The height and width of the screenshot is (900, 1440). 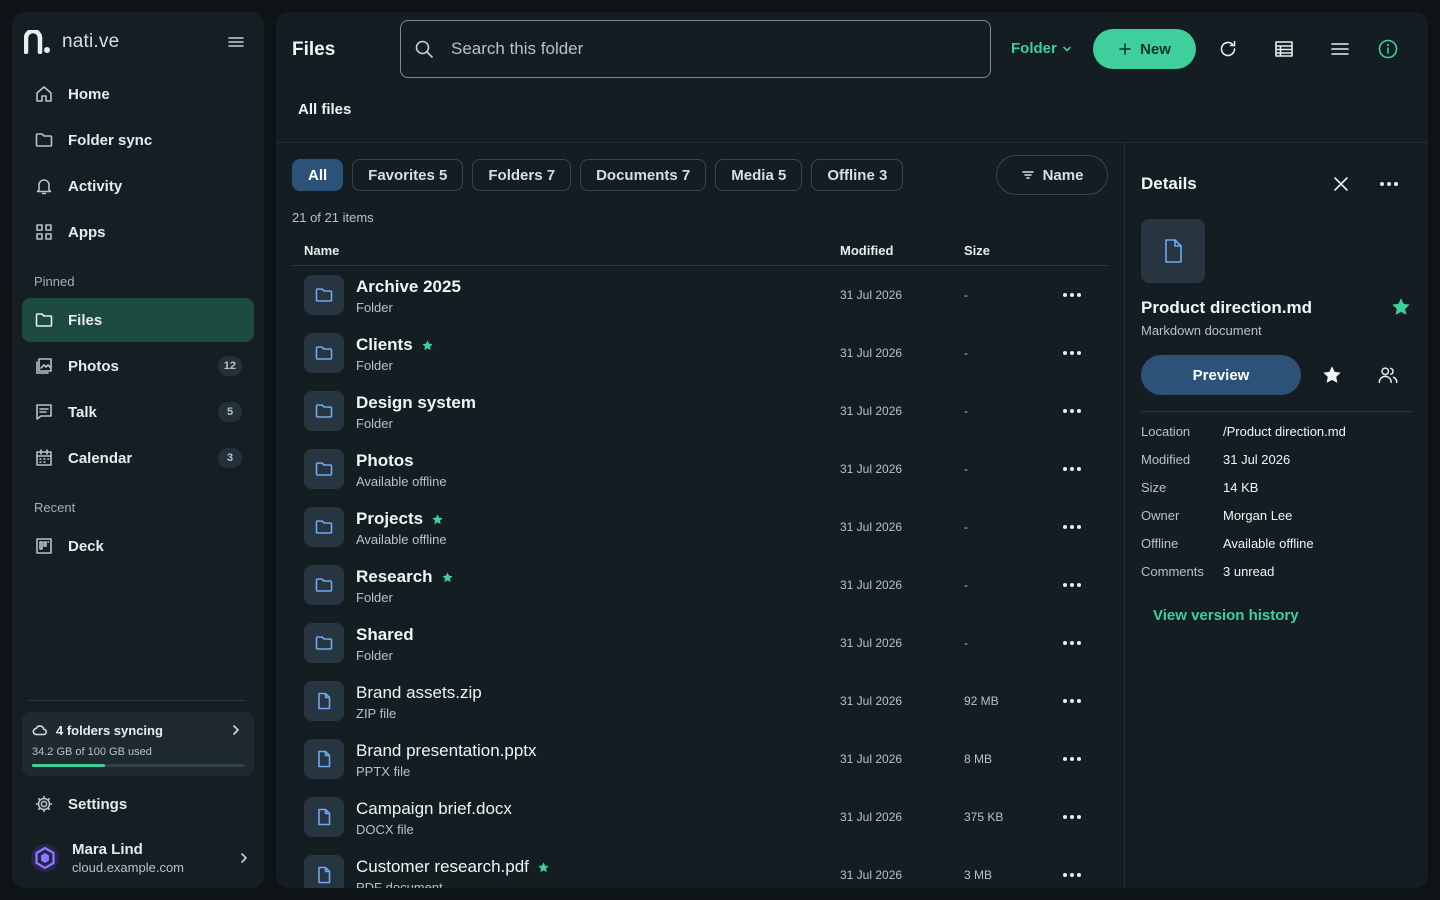 I want to click on sort-label: Name, so click(x=1063, y=175).